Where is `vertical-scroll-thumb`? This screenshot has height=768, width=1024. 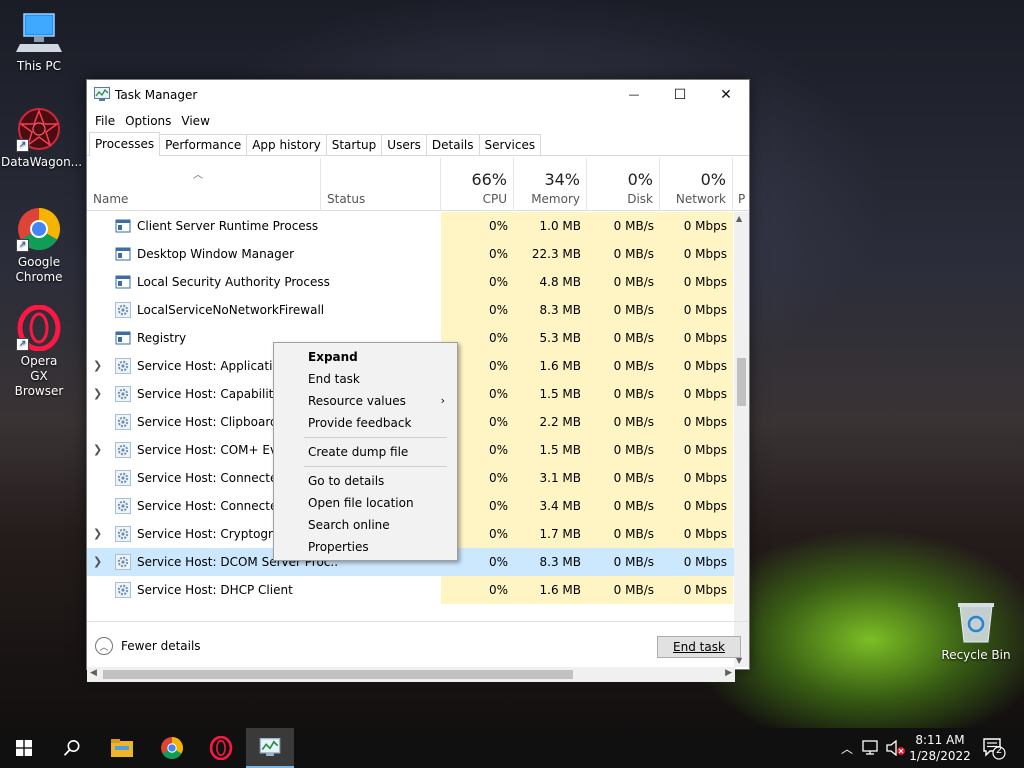
vertical-scroll-thumb is located at coordinates (741, 382).